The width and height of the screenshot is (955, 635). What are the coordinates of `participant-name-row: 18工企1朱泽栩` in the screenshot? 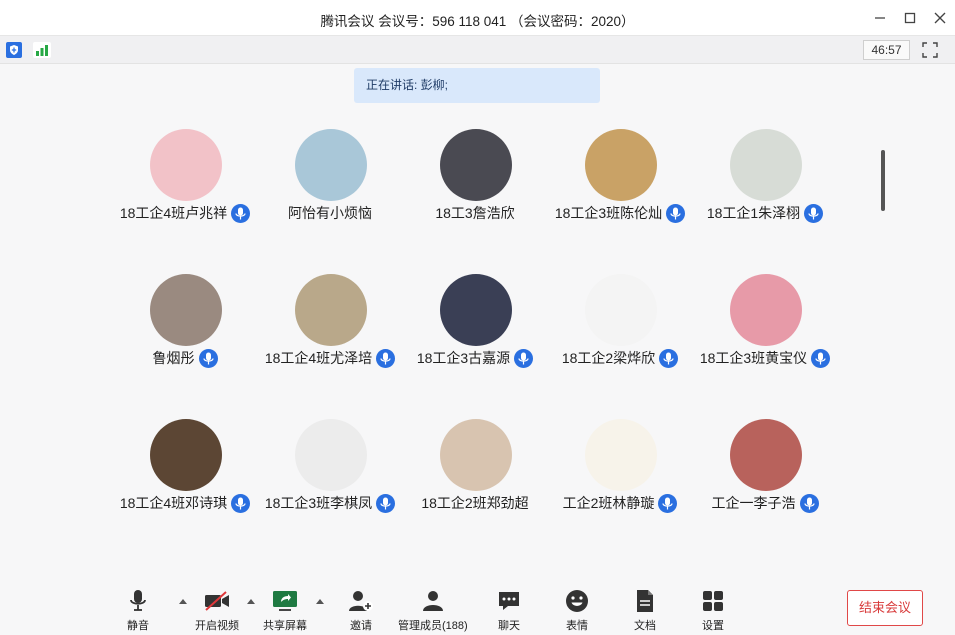 It's located at (765, 213).